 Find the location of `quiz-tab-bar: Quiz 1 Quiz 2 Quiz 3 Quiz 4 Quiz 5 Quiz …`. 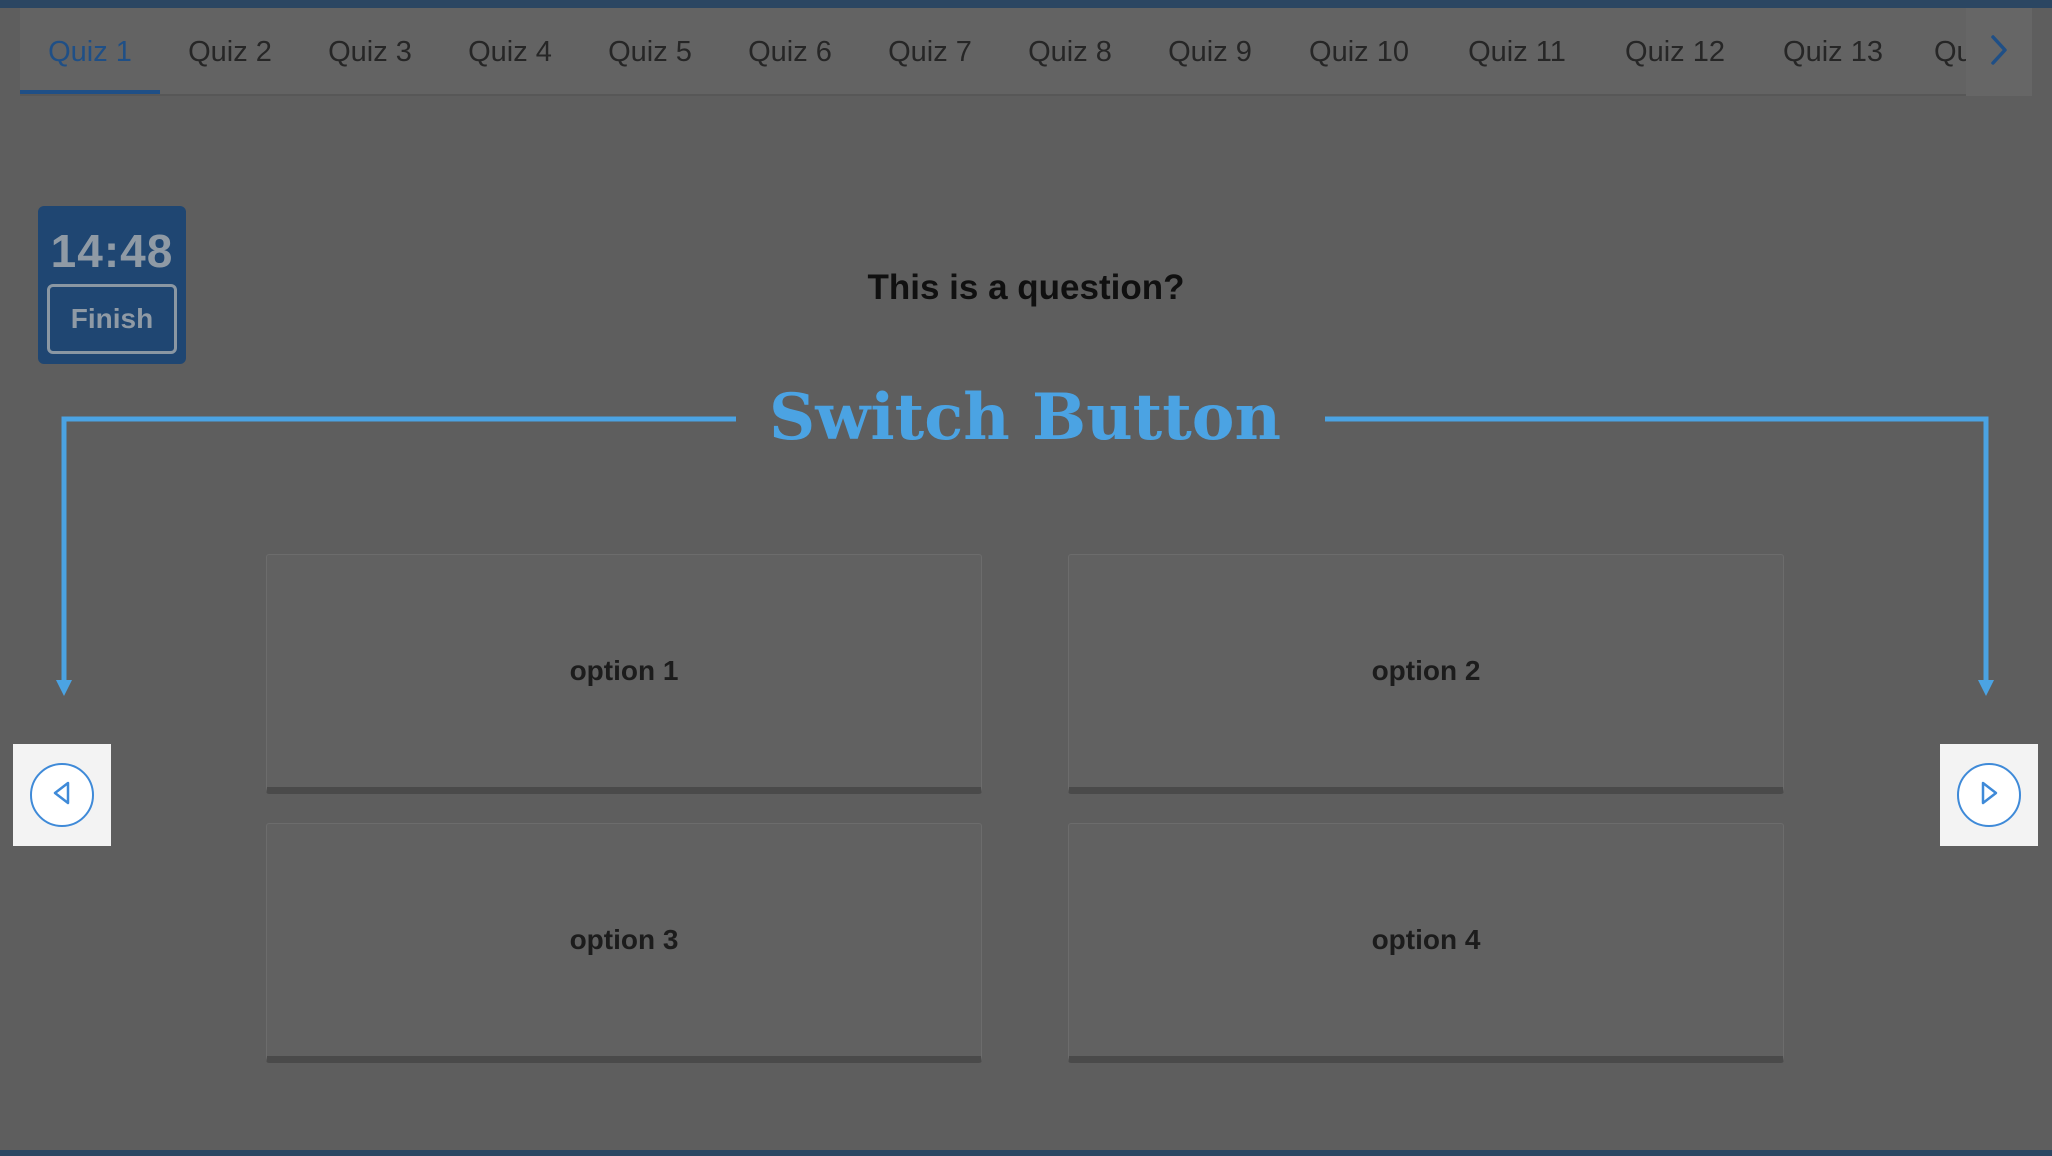

quiz-tab-bar: Quiz 1 Quiz 2 Quiz 3 Quiz 4 Quiz 5 Quiz … is located at coordinates (1026, 52).